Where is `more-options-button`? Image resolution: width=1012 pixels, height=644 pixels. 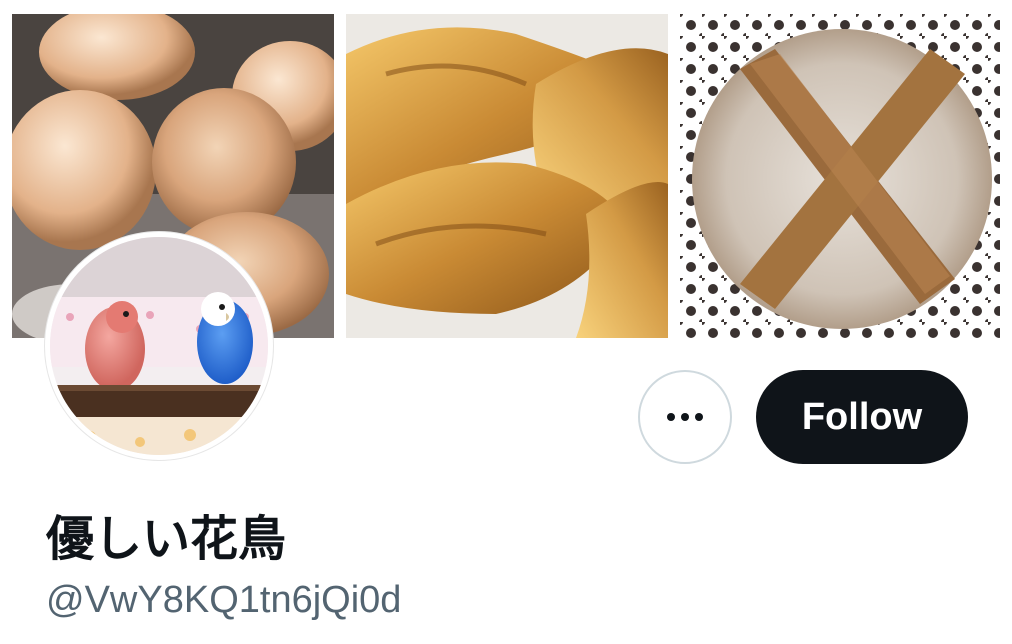 more-options-button is located at coordinates (685, 417).